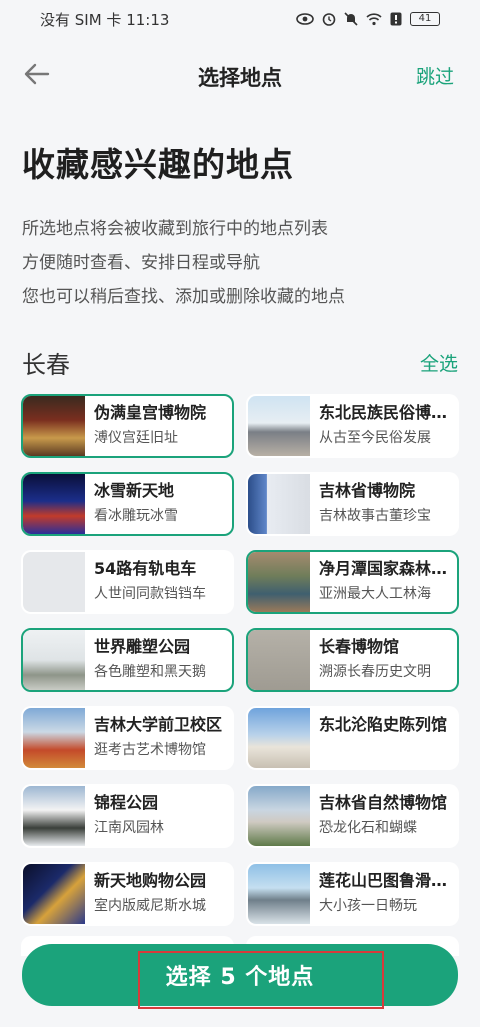  Describe the element at coordinates (183, 297) in the screenshot. I see `description-line: 您也可以稍后查找、添加或删除收藏的地点` at that location.